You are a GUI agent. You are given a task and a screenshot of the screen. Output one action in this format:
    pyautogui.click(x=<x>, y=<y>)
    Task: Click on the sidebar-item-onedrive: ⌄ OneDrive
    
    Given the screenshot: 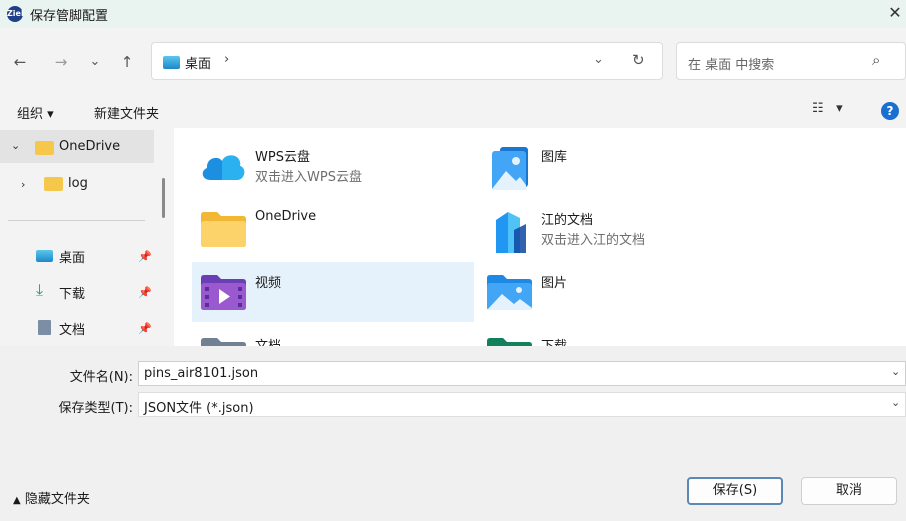 What is the action you would take?
    pyautogui.click(x=77, y=146)
    